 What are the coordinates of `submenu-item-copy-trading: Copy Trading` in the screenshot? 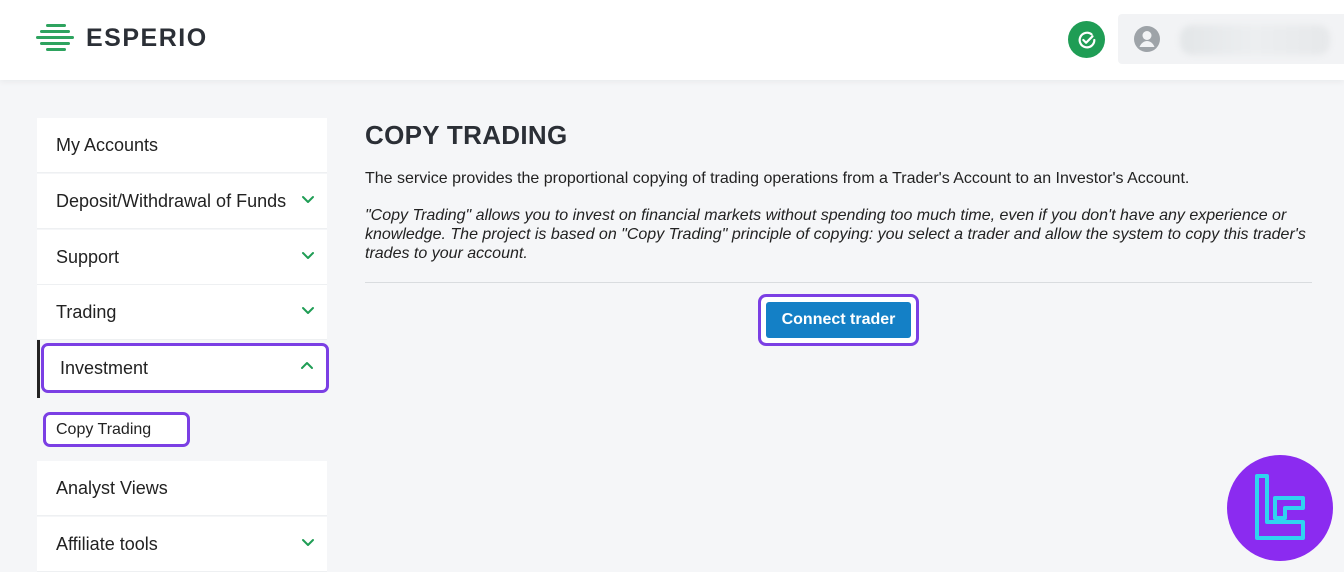 It's located at (116, 429).